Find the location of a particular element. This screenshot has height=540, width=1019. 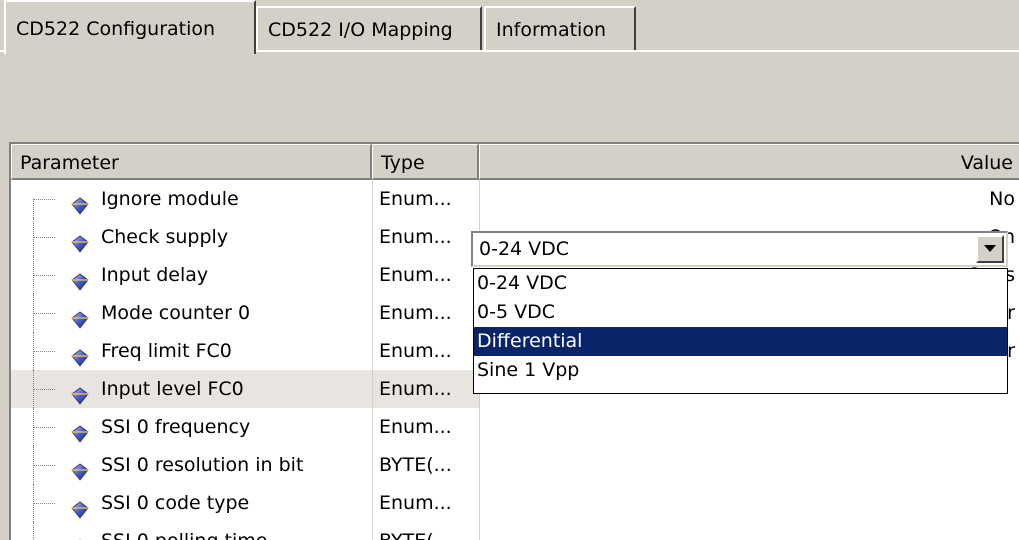

parameter-cell: Input delay is located at coordinates (191, 275).